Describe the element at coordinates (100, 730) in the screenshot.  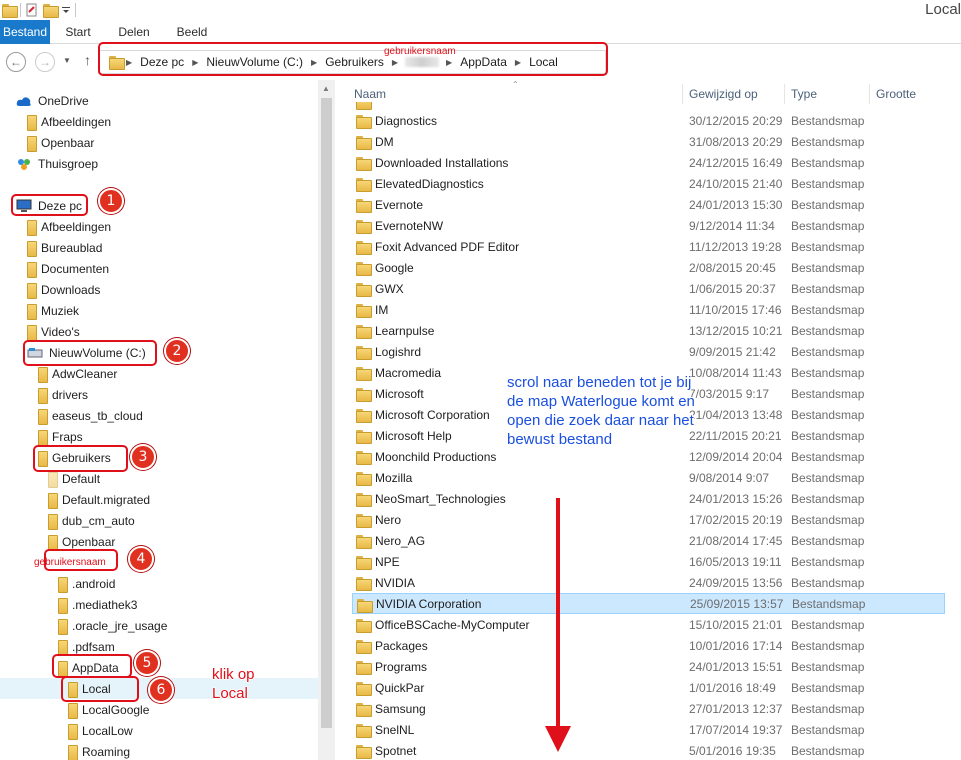
I see `nav-item-locallow: LocalLow` at that location.